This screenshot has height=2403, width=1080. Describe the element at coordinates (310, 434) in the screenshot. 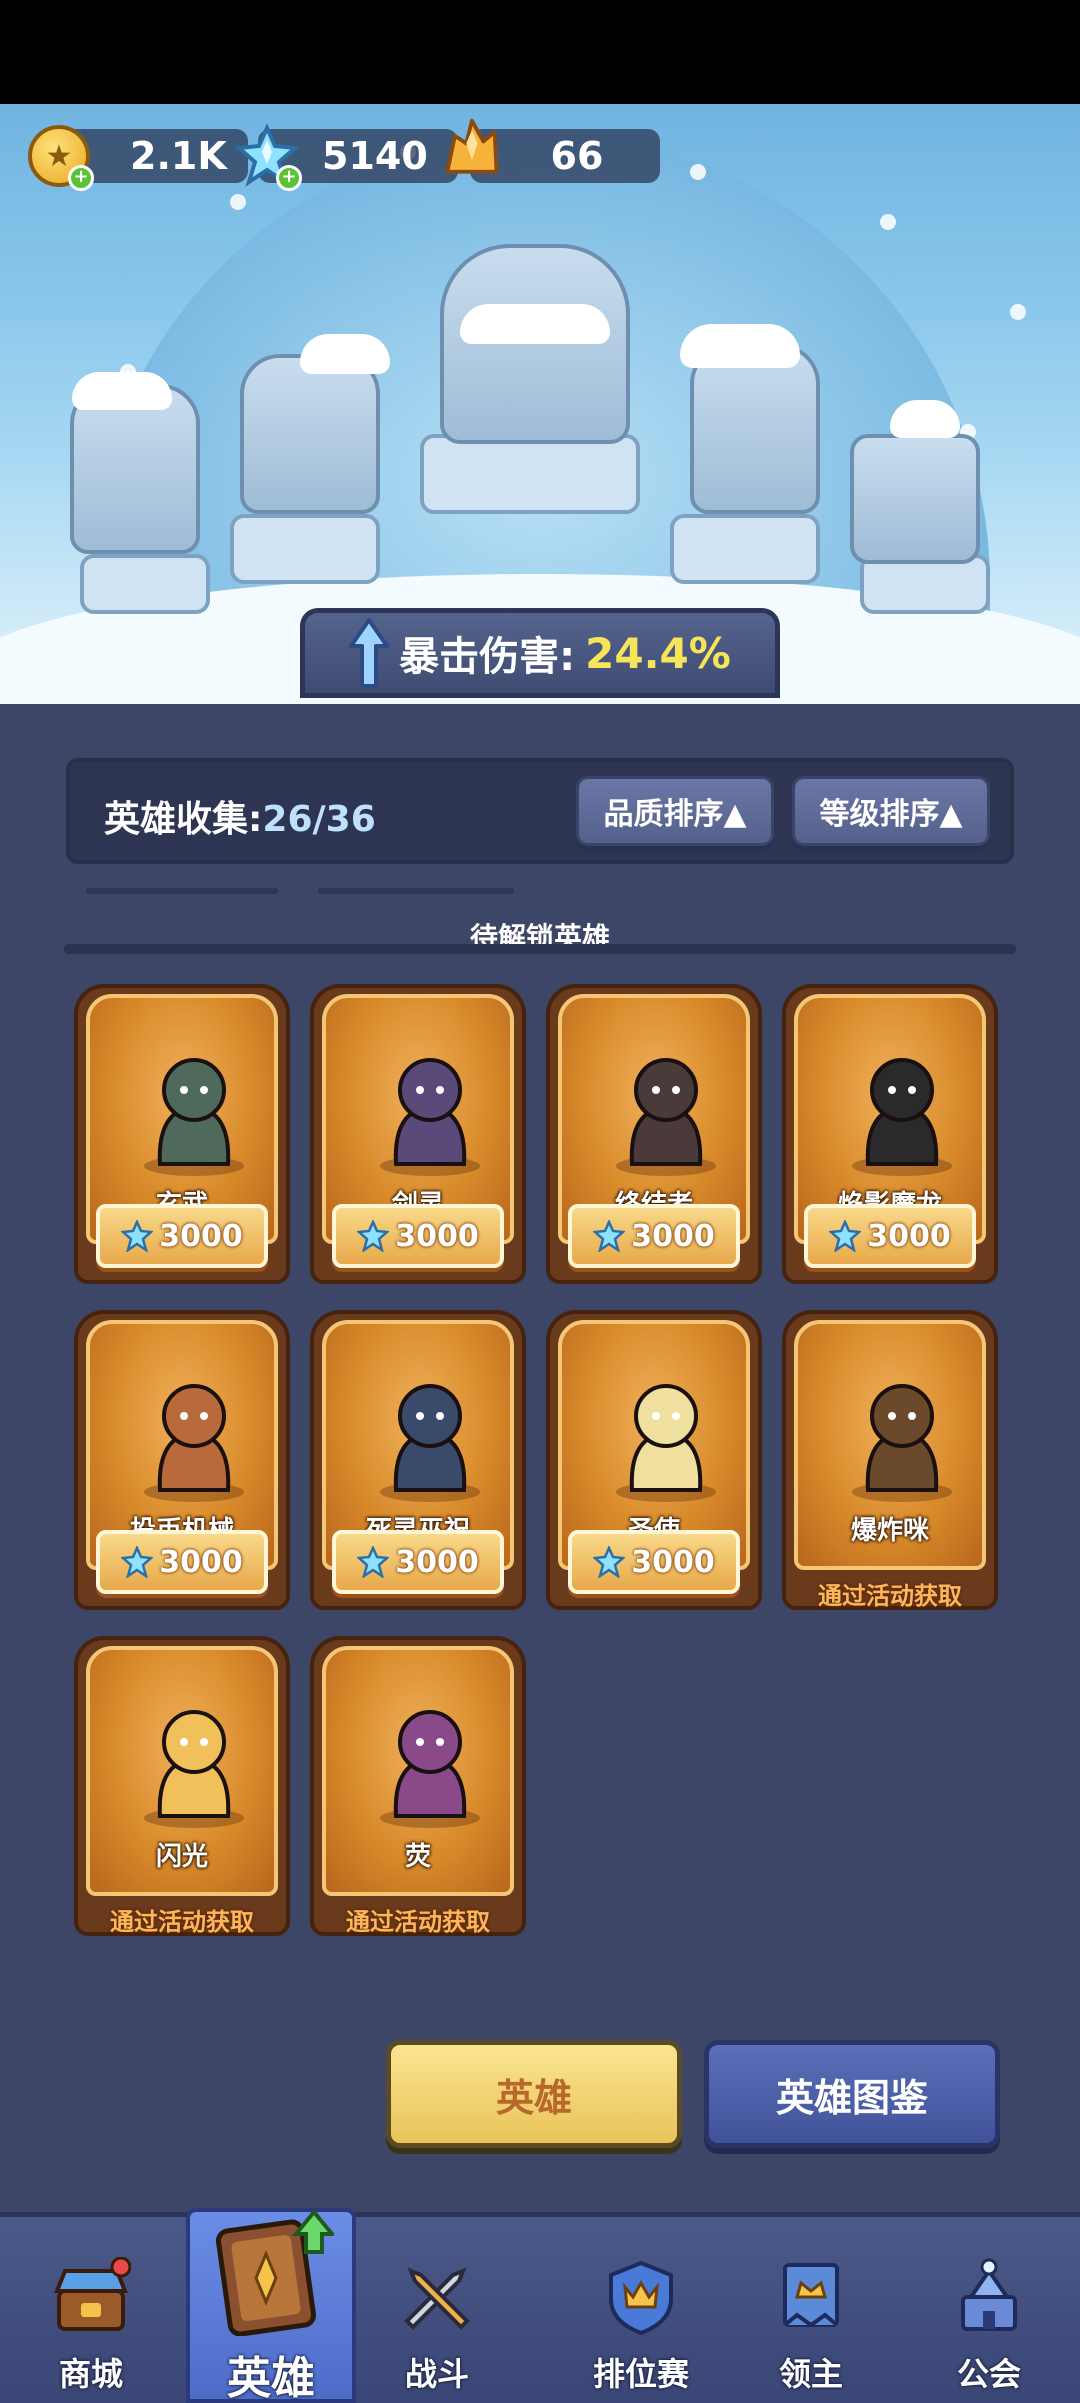

I see `statue-wolf` at that location.